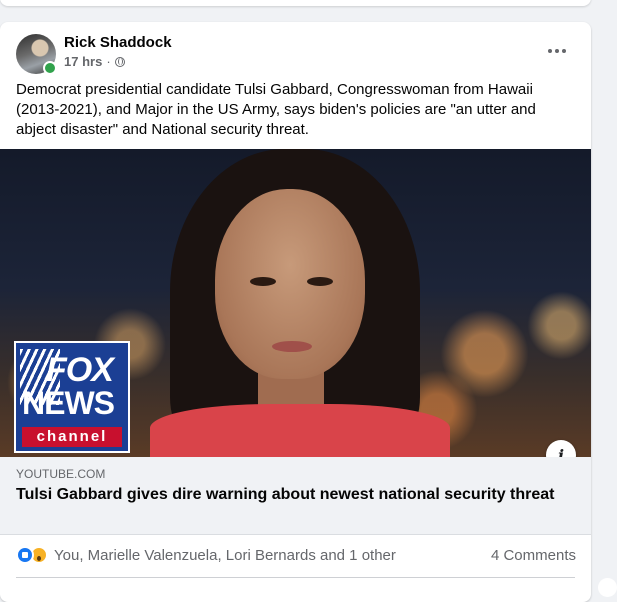  Describe the element at coordinates (300, 430) in the screenshot. I see `person-top` at that location.